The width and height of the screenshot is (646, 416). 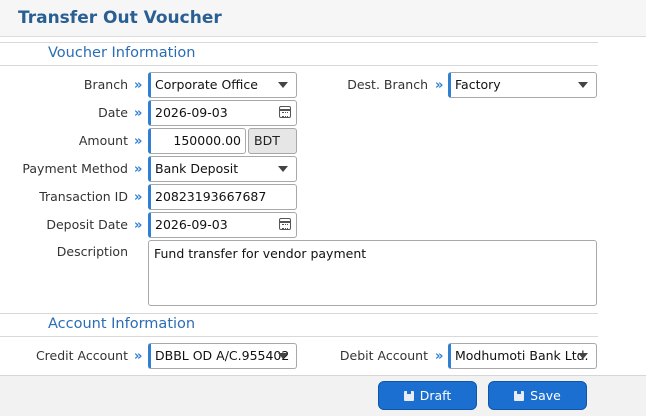 I want to click on branch-label: Branch, so click(x=105, y=84).